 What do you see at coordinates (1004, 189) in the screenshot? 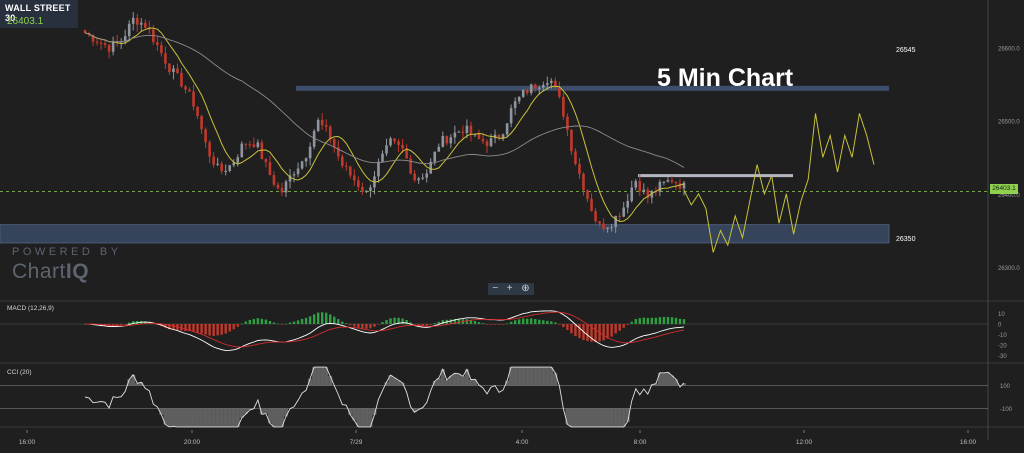
I see `current-price-tag: 26403.1` at bounding box center [1004, 189].